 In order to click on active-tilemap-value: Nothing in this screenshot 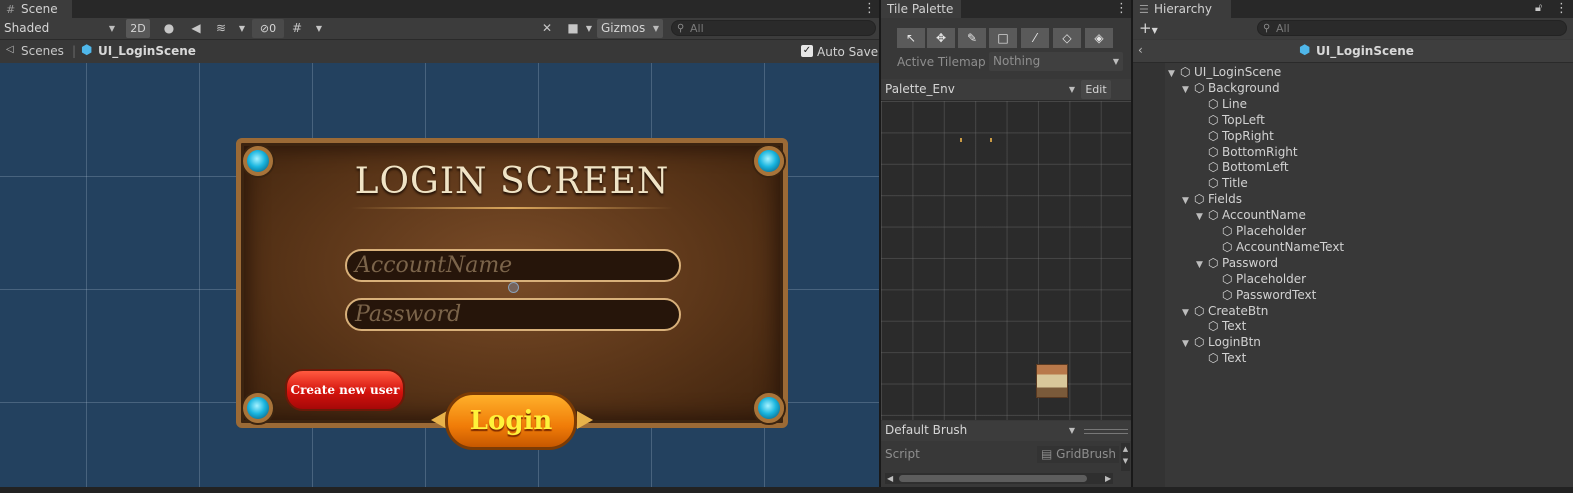, I will do `click(1017, 61)`.